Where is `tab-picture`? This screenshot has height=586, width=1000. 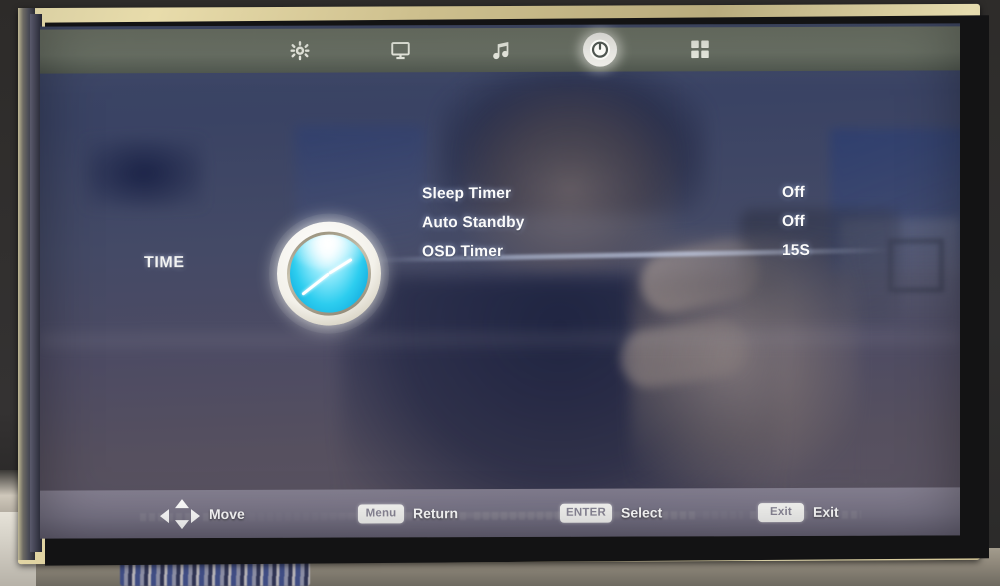 tab-picture is located at coordinates (400, 50).